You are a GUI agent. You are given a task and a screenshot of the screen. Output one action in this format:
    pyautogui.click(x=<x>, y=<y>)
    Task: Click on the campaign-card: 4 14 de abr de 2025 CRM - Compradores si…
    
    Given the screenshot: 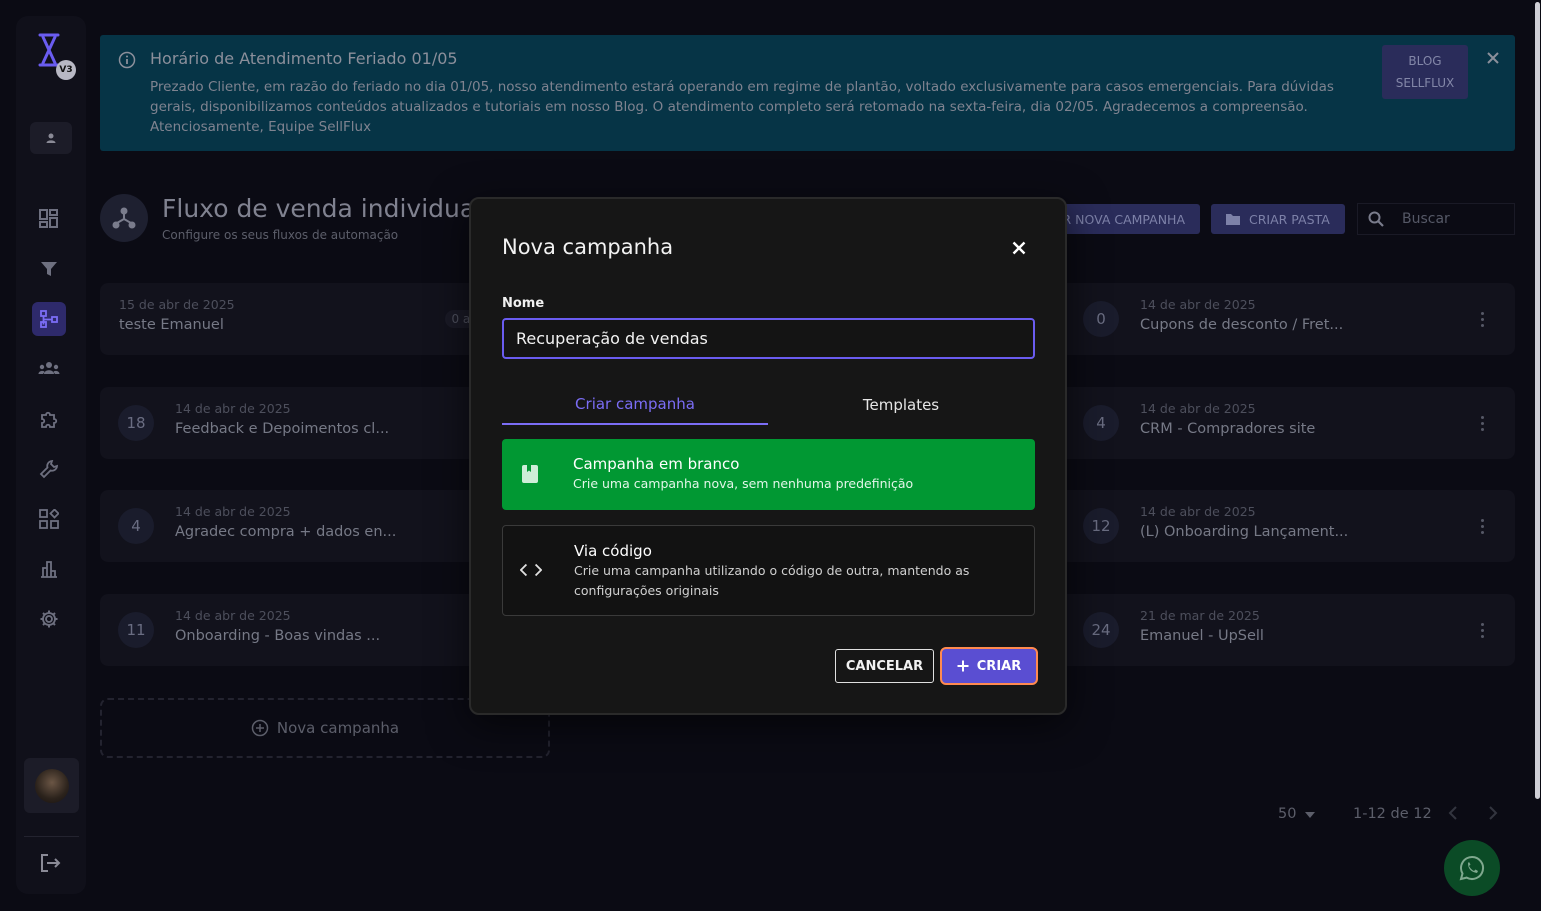 What is the action you would take?
    pyautogui.click(x=1287, y=423)
    